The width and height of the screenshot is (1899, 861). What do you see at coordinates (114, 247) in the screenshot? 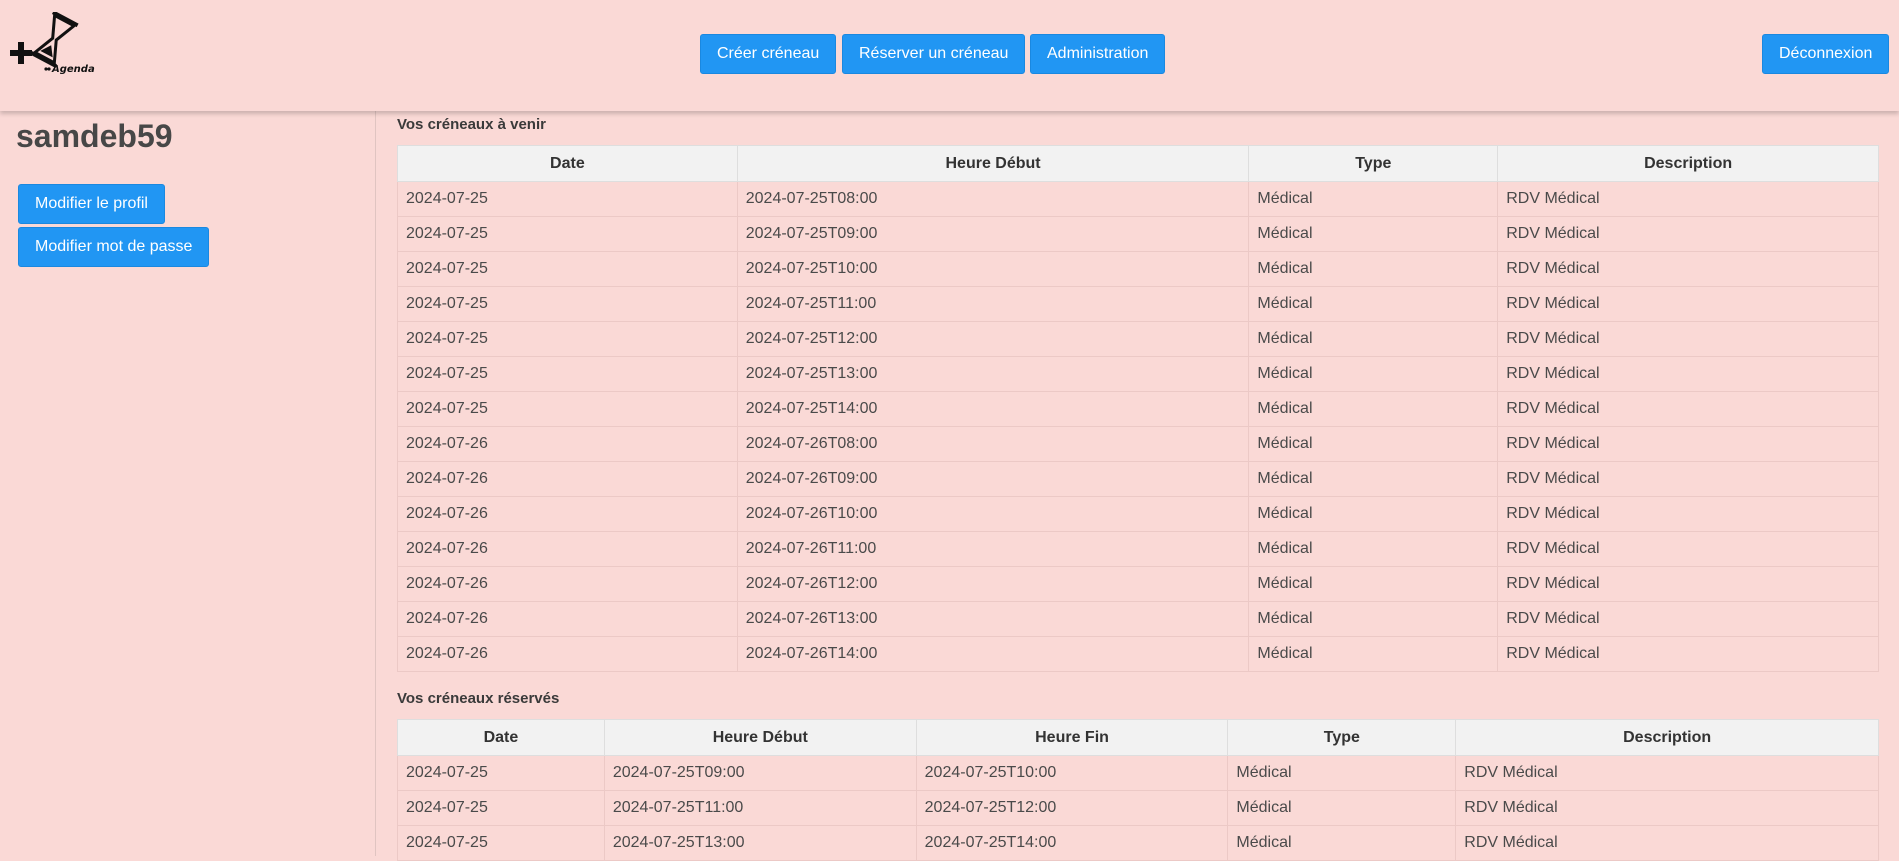
I see `edit-password-button: Modifier mot de passe` at bounding box center [114, 247].